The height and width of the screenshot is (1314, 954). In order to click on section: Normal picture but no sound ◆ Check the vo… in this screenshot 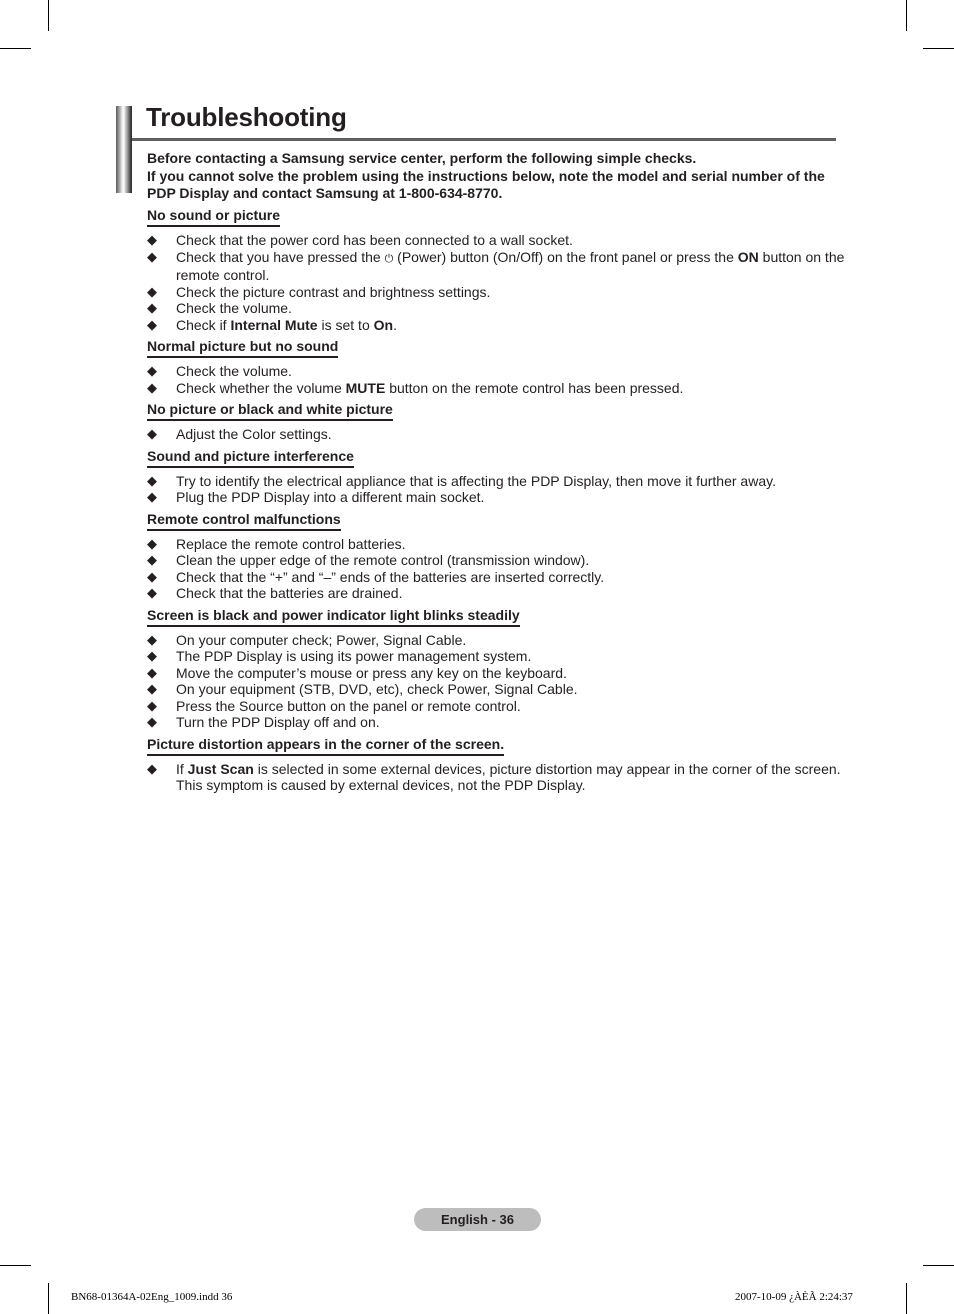, I will do `click(497, 367)`.